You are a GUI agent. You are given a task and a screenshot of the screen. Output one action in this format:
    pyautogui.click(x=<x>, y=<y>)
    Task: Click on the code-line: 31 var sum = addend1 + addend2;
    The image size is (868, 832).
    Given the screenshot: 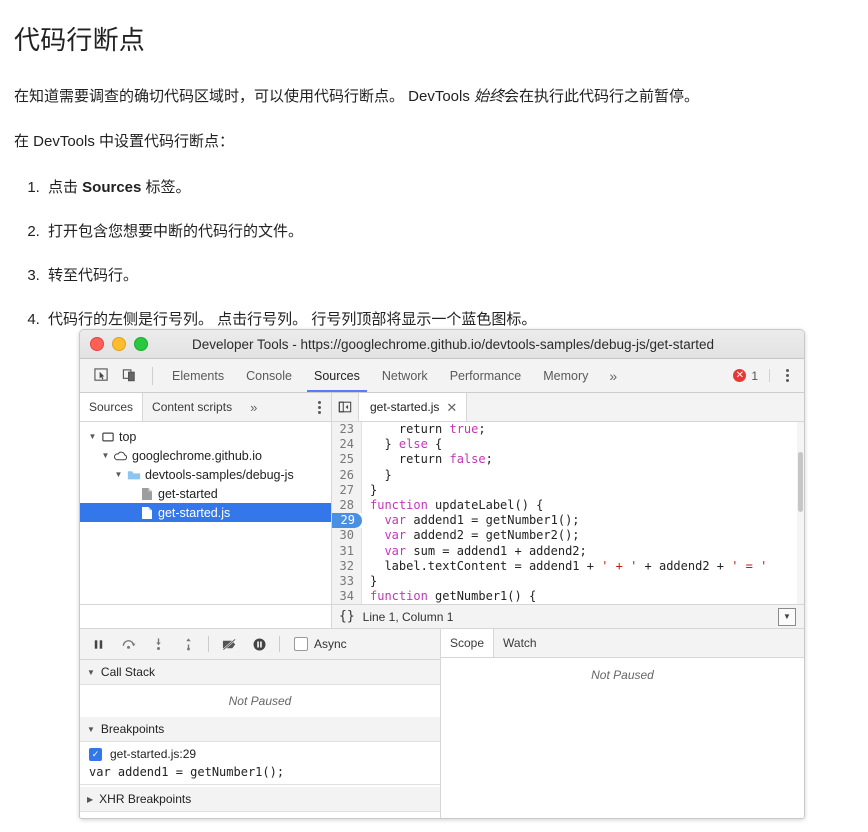 What is the action you would take?
    pyautogui.click(x=568, y=551)
    